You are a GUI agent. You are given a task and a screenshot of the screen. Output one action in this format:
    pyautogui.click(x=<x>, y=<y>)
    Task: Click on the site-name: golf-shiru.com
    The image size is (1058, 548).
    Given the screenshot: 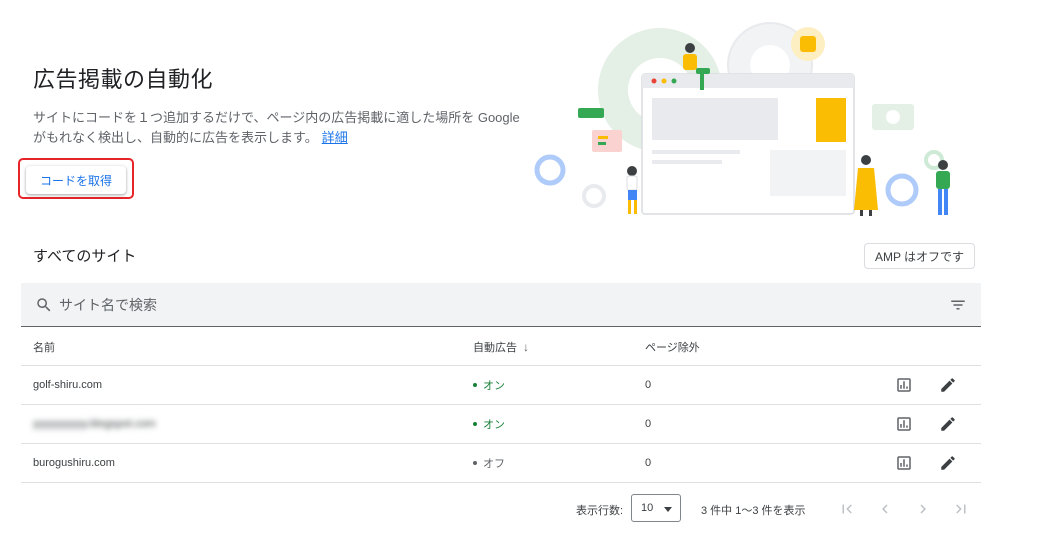 What is the action you would take?
    pyautogui.click(x=67, y=385)
    